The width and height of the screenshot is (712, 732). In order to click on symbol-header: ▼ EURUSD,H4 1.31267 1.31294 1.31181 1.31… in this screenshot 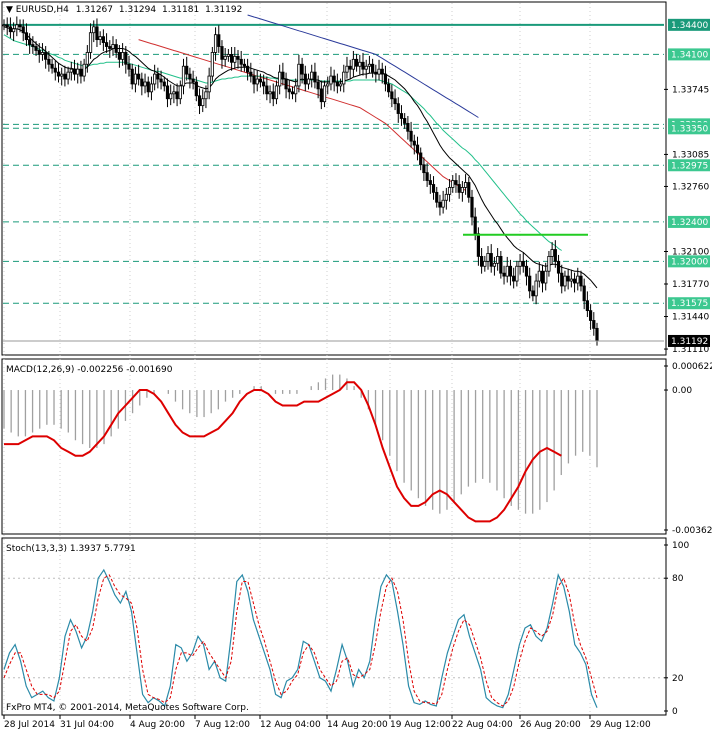, I will do `click(124, 10)`.